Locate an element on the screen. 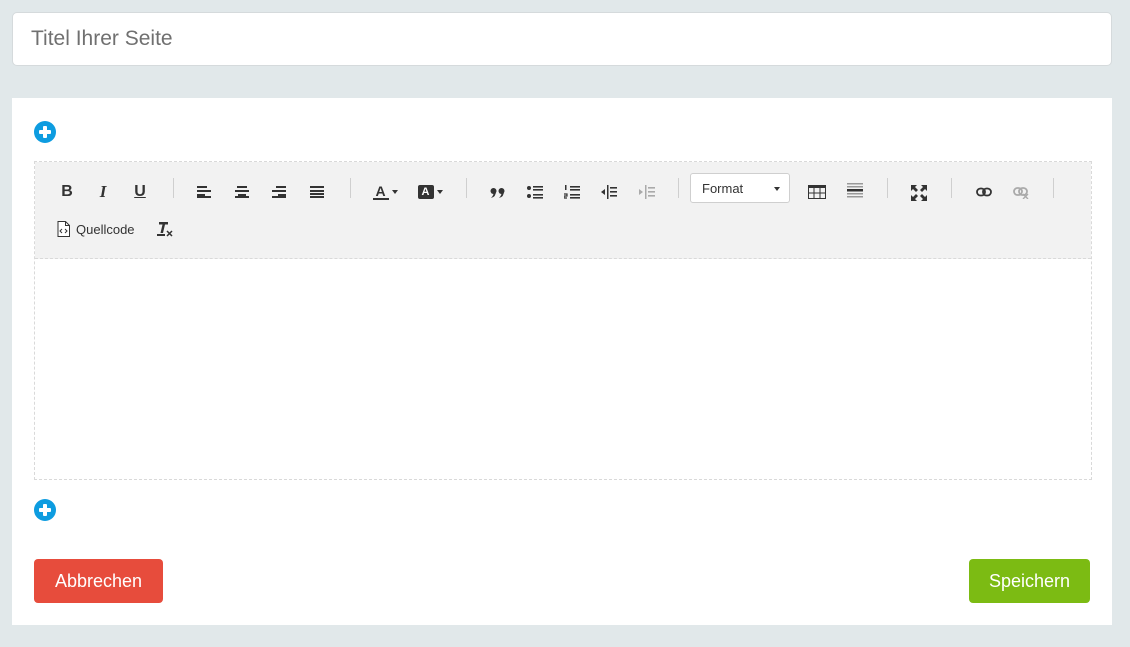 The image size is (1130, 647). background-color-button: A is located at coordinates (430, 192).